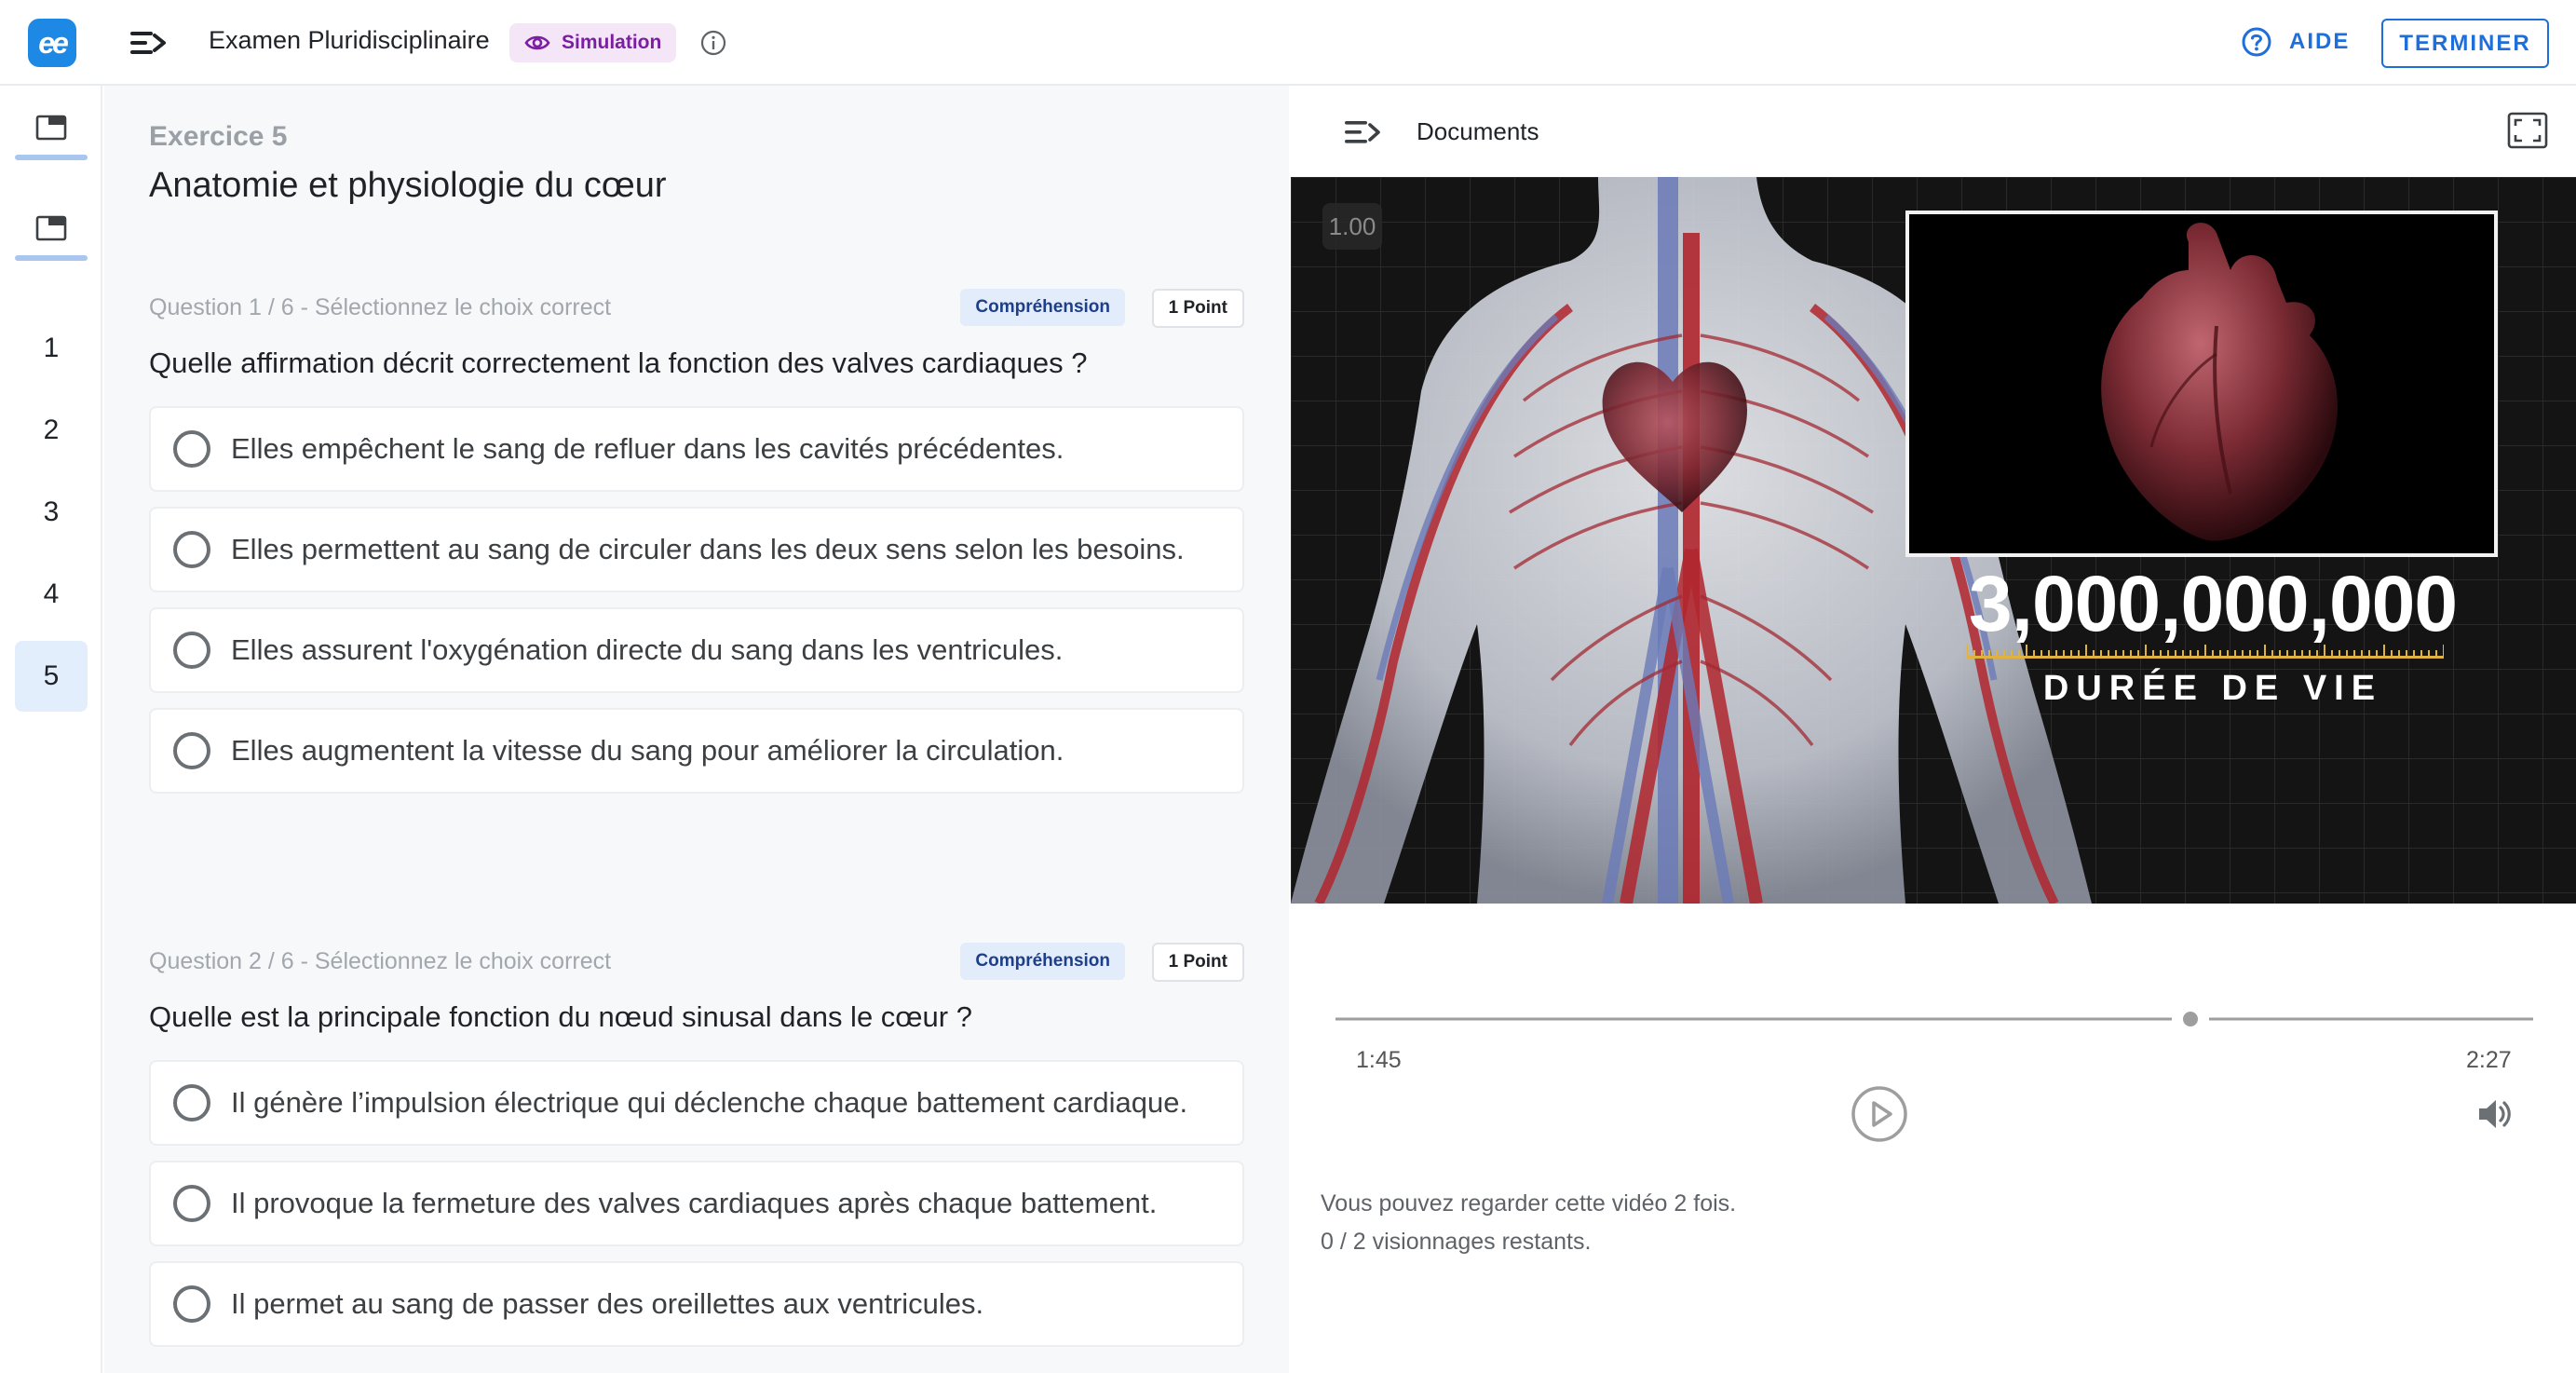 The image size is (2576, 1373). I want to click on rail-question-2: 2, so click(51, 431).